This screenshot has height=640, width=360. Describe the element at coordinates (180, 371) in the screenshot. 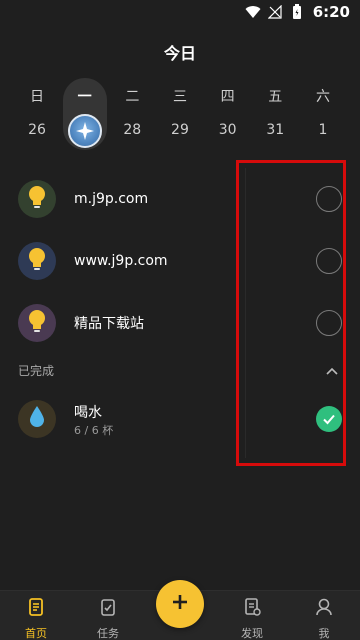

I see `completed-section-header: 已完成` at that location.